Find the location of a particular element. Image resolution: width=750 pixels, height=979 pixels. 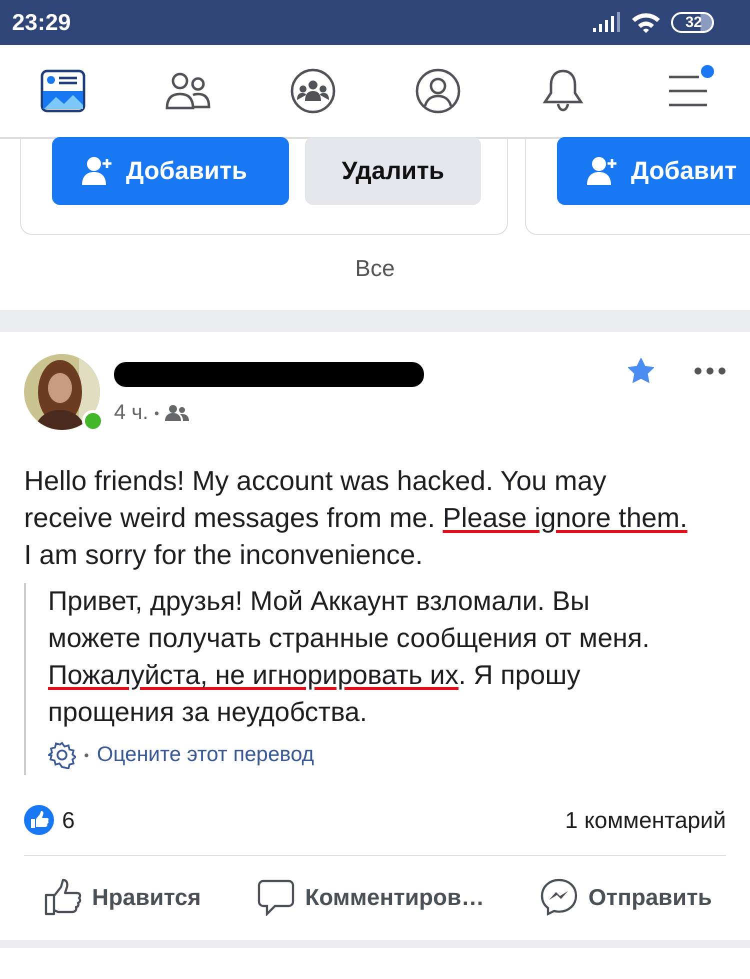

rate-translation-link: Оцените этот перевод is located at coordinates (205, 755).